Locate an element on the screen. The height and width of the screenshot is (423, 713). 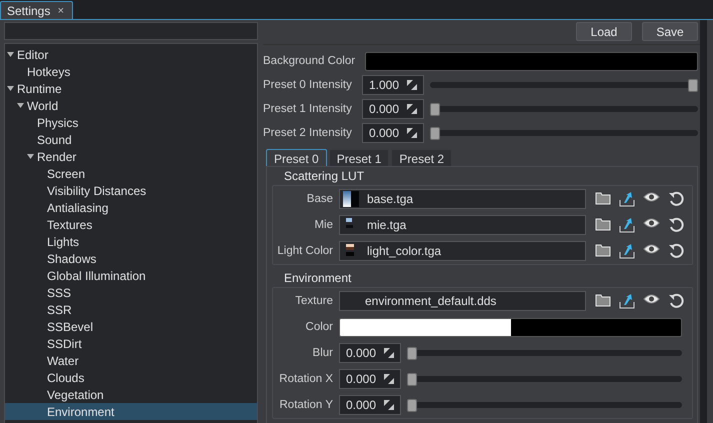
file-field: mie.tga is located at coordinates (462, 225).